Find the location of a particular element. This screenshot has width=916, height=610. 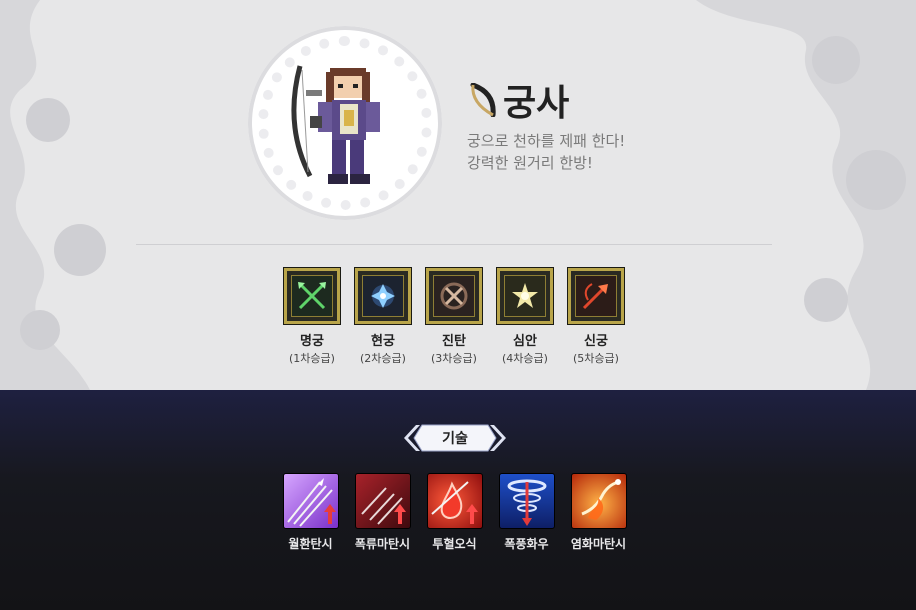

class-description: 궁으로 천하를 제패 한다! 강력한 원거리 한방! is located at coordinates (546, 152).